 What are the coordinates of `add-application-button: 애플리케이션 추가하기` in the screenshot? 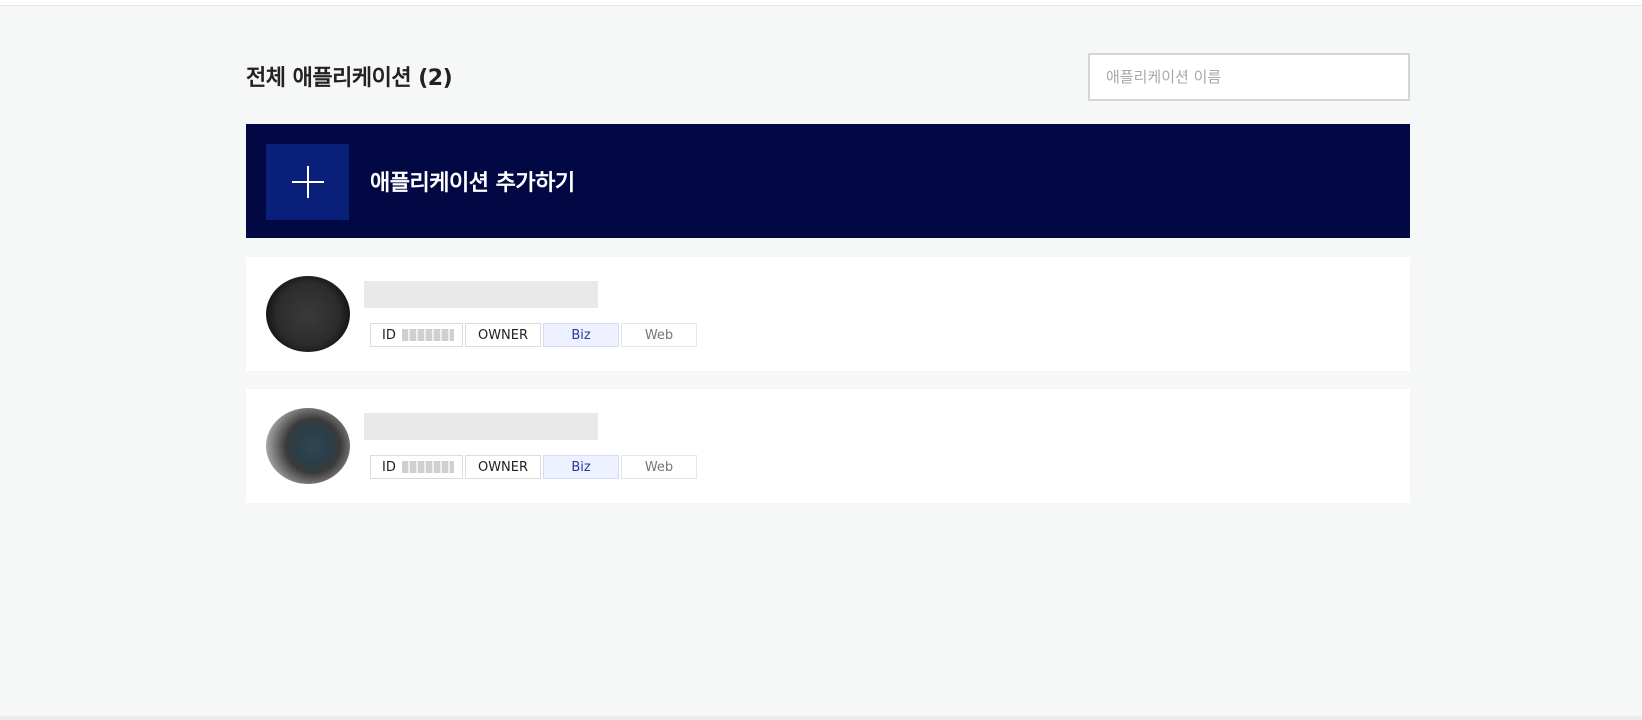 It's located at (828, 181).